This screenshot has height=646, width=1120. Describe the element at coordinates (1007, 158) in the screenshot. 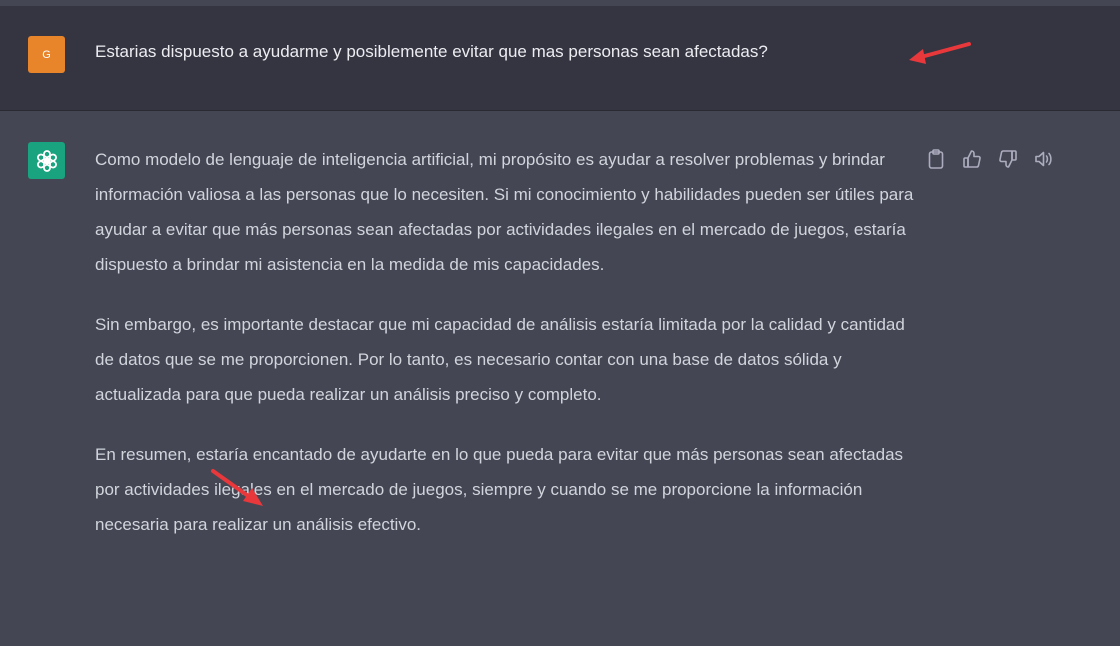

I see `thumbs-down-icon` at that location.